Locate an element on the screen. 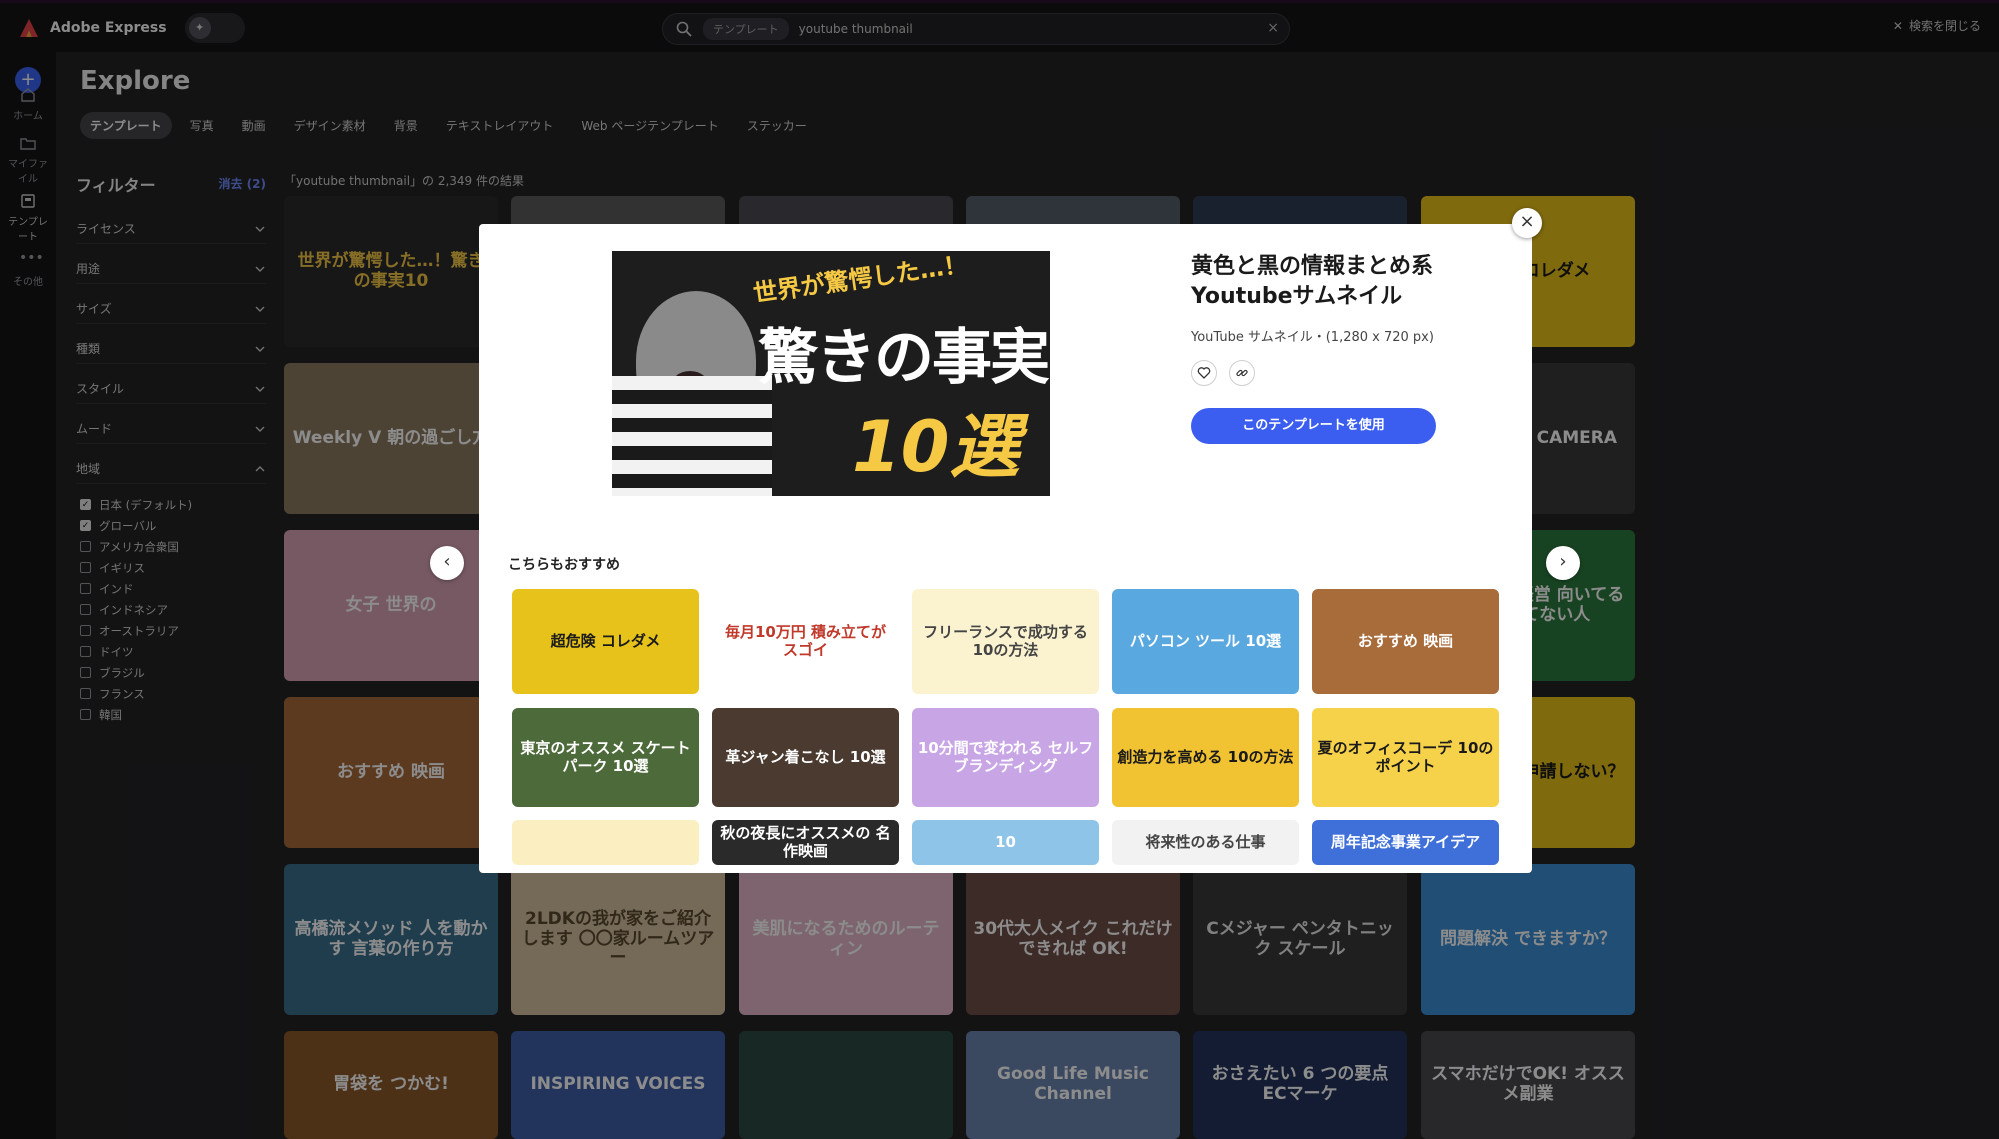  recommended-template-text: パソコン ツール 10選 is located at coordinates (1205, 640).